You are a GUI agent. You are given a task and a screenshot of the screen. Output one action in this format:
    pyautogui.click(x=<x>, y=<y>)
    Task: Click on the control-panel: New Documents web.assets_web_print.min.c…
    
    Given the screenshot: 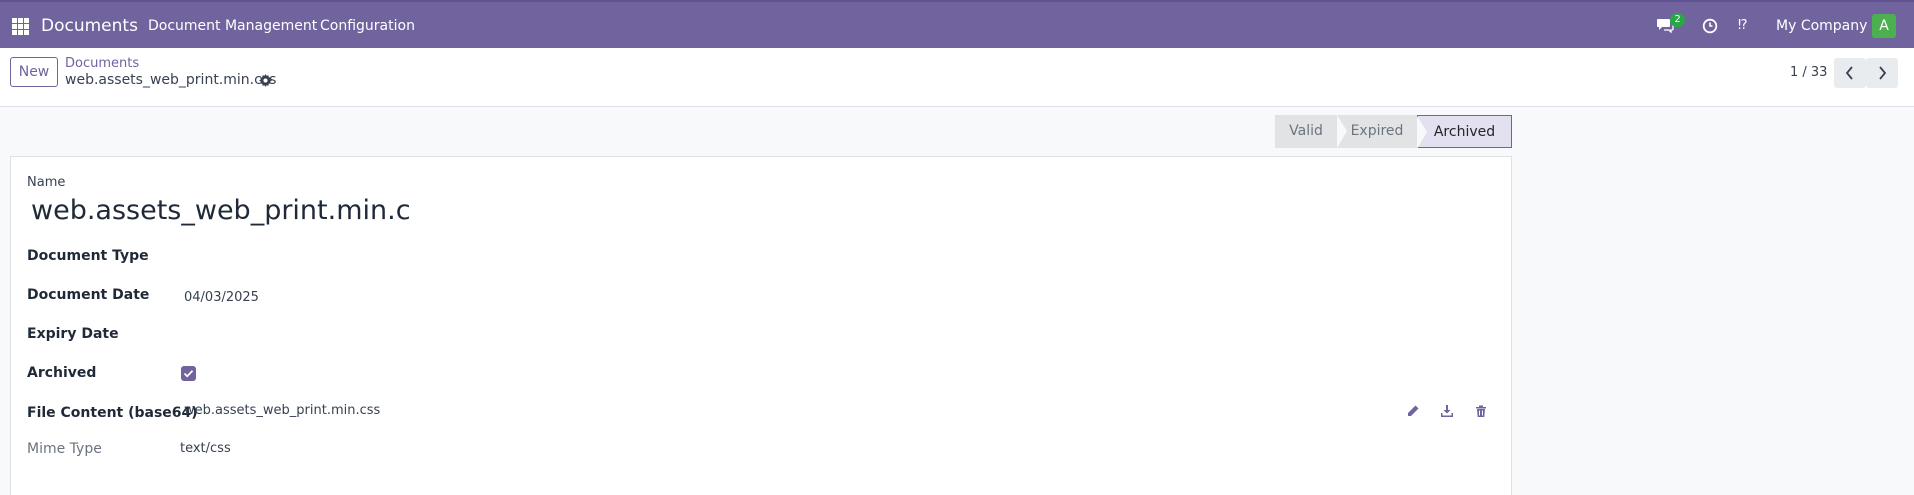 What is the action you would take?
    pyautogui.click(x=957, y=77)
    